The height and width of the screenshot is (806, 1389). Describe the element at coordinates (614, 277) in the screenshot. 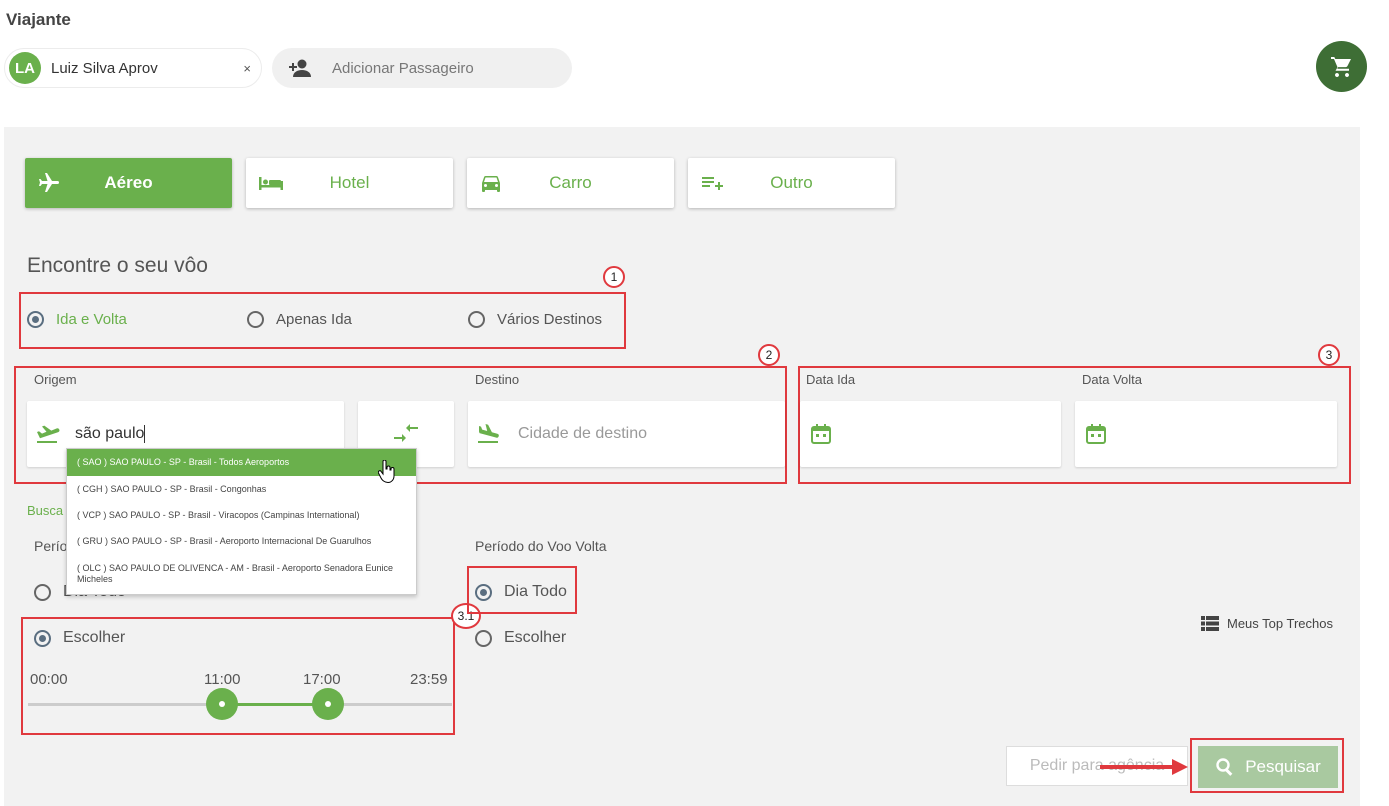

I see `annotation-number-1: 1` at that location.